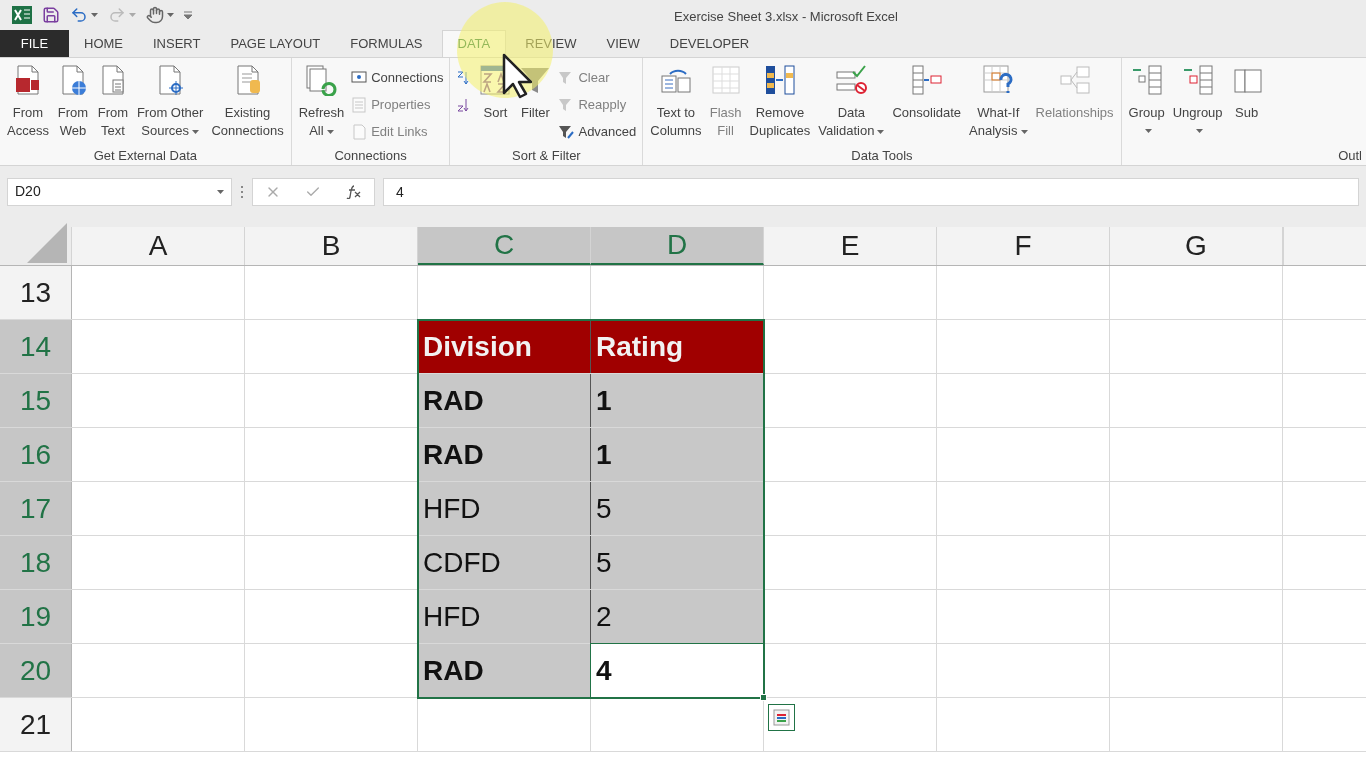 The image size is (1366, 768). I want to click on ribbon-tab: VIEW, so click(623, 43).